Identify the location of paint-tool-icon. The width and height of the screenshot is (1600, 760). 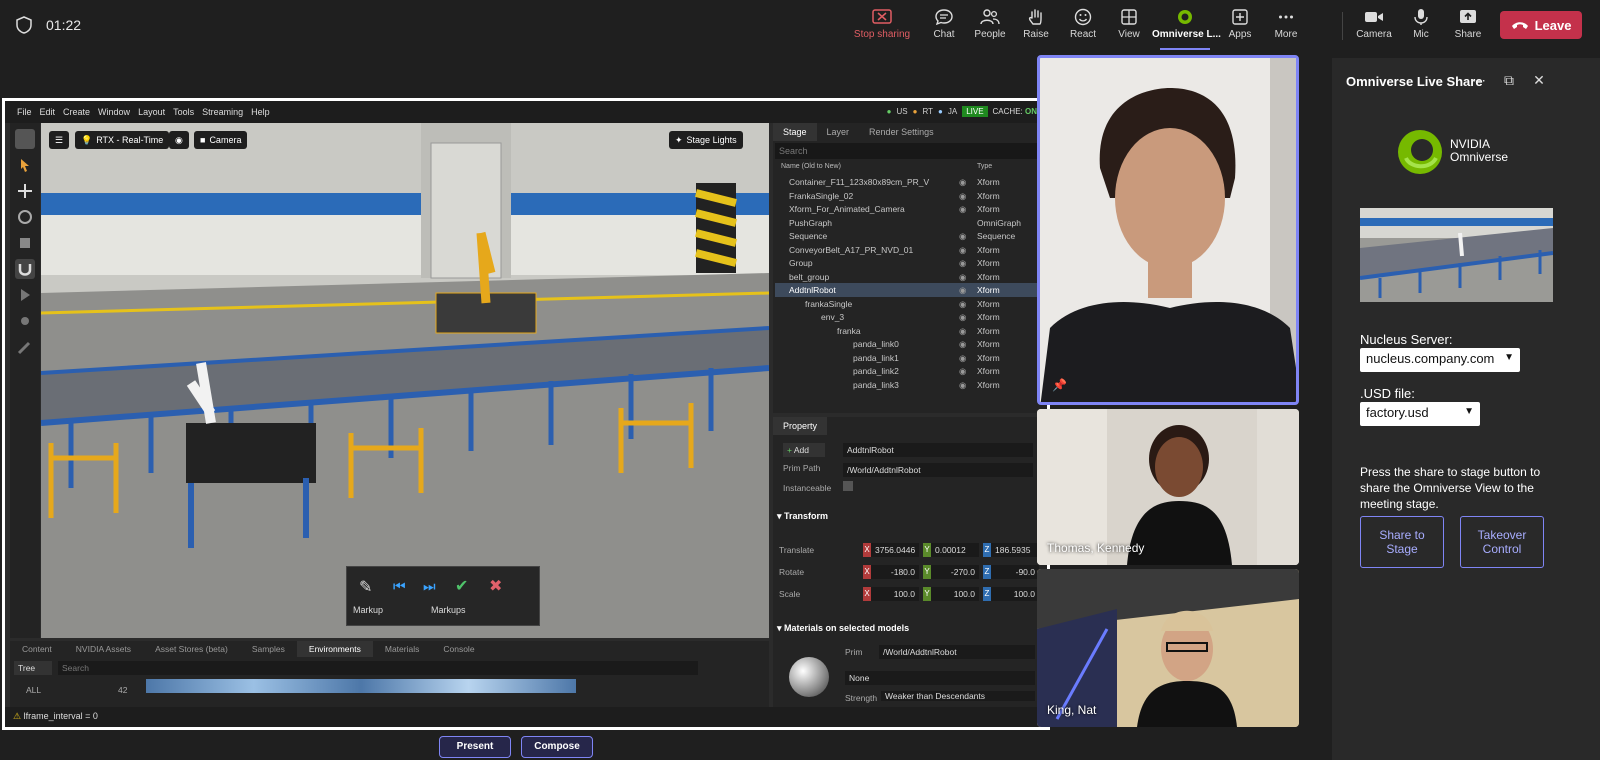
(25, 347).